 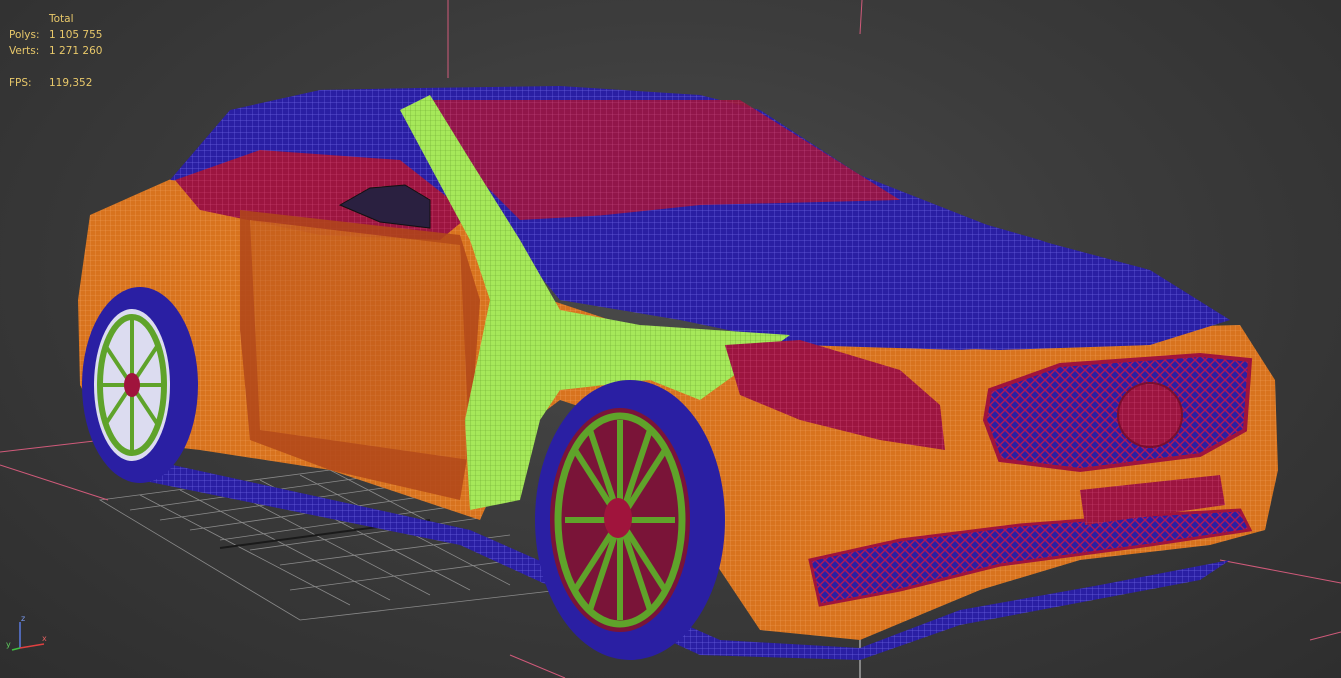 I want to click on verts-label: Verts:, so click(x=24, y=51).